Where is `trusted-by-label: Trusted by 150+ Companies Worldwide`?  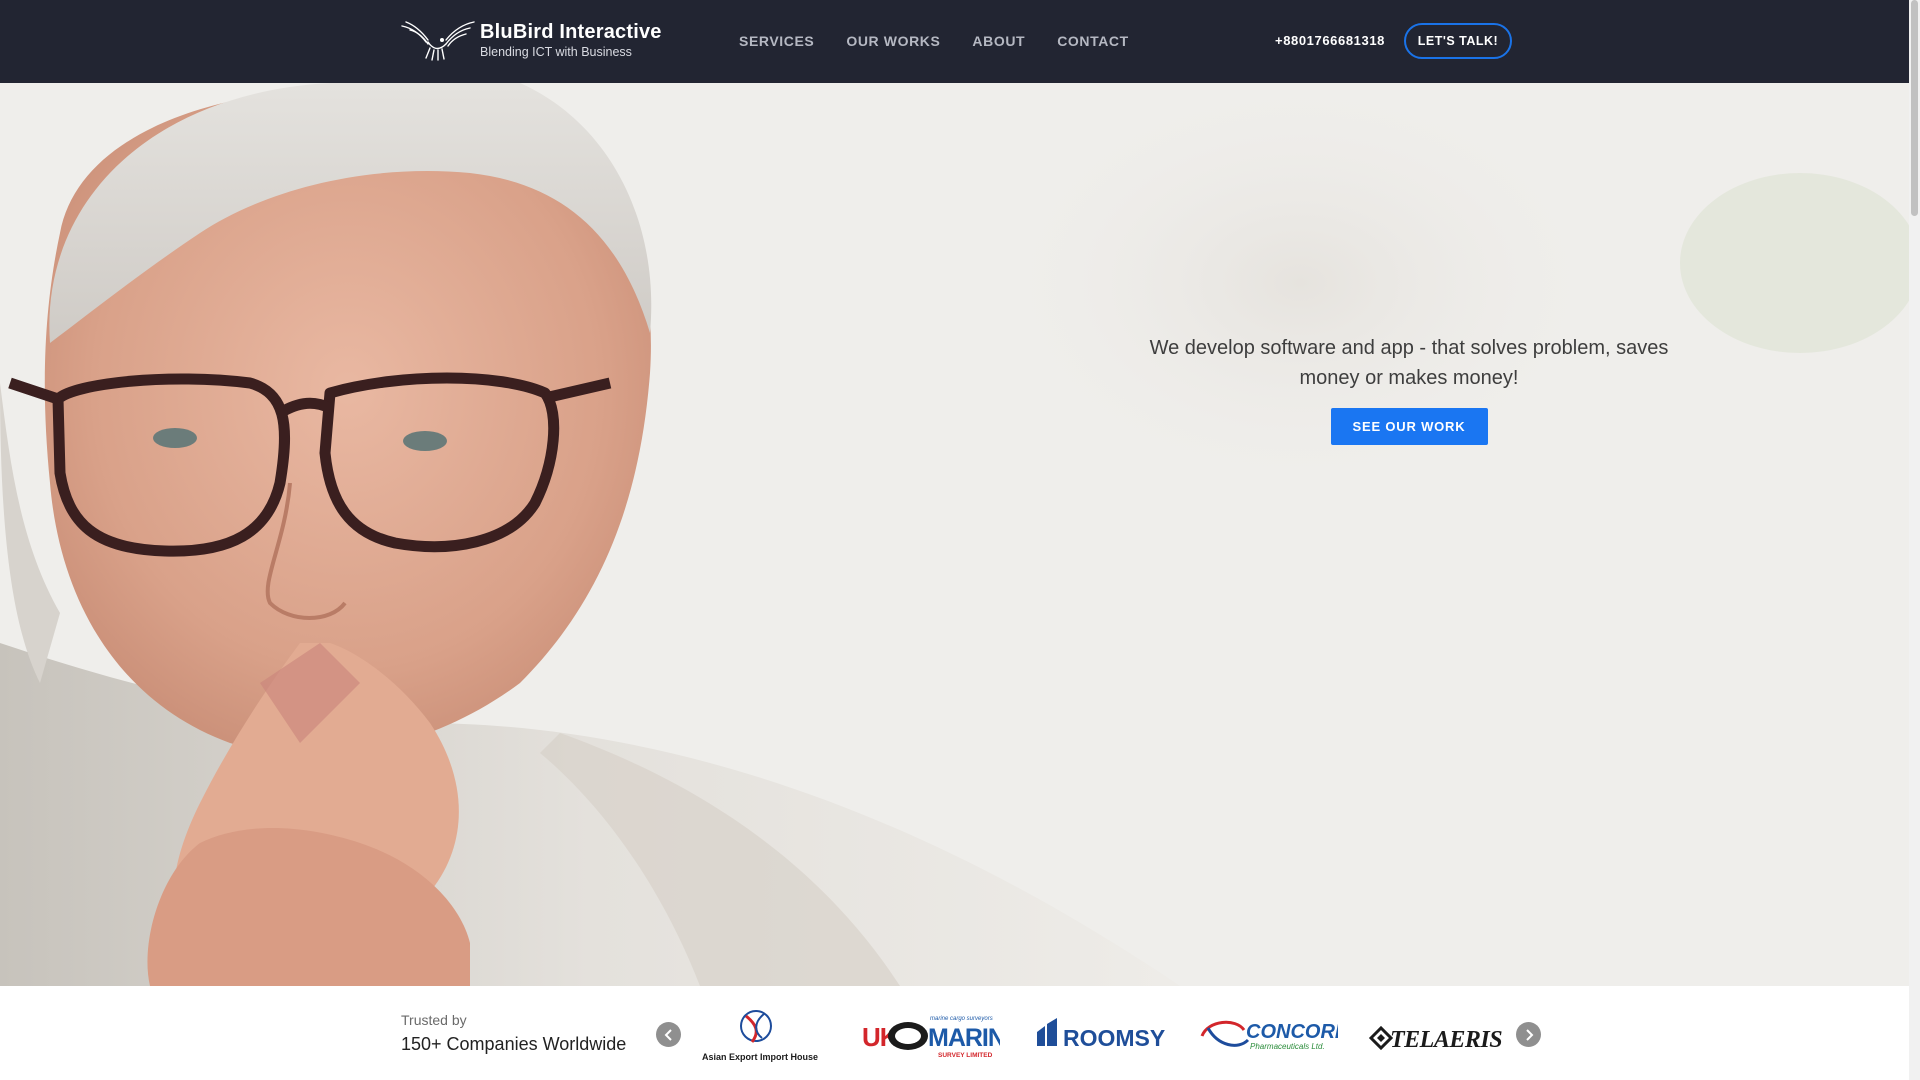 trusted-by-label: Trusted by 150+ Companies Worldwide is located at coordinates (513, 1033).